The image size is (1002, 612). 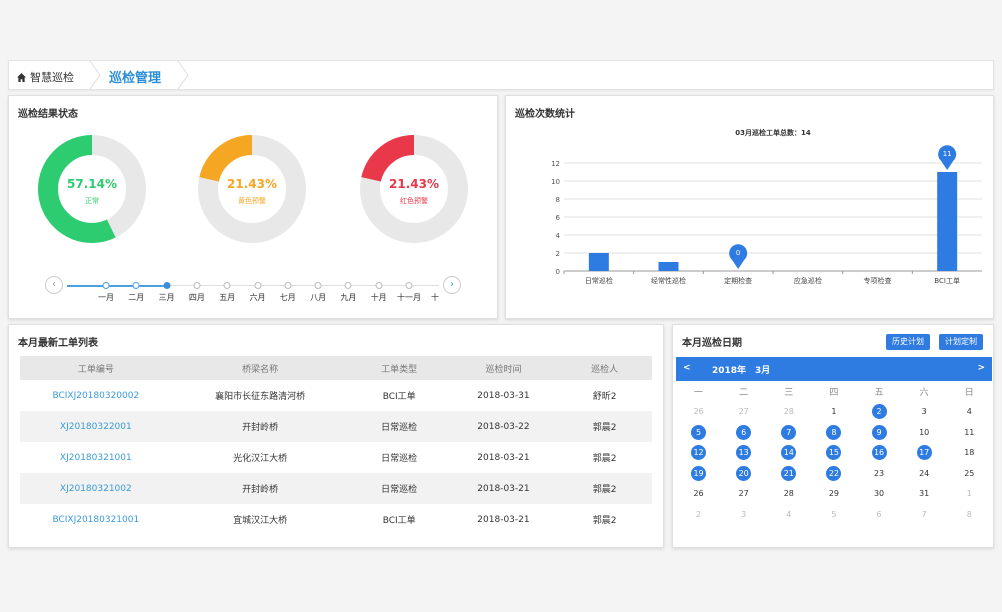 What do you see at coordinates (96, 395) in the screenshot?
I see `workorder-code-link: BCIXJ20180320002` at bounding box center [96, 395].